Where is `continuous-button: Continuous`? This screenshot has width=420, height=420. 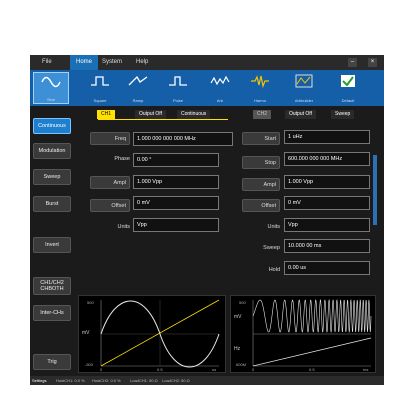
continuous-button: Continuous is located at coordinates (52, 126).